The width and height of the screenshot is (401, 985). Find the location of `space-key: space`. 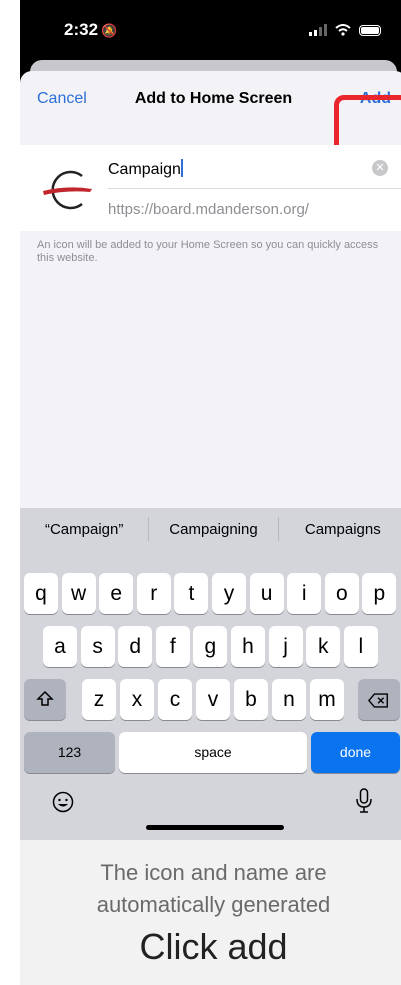

space-key: space is located at coordinates (213, 752).